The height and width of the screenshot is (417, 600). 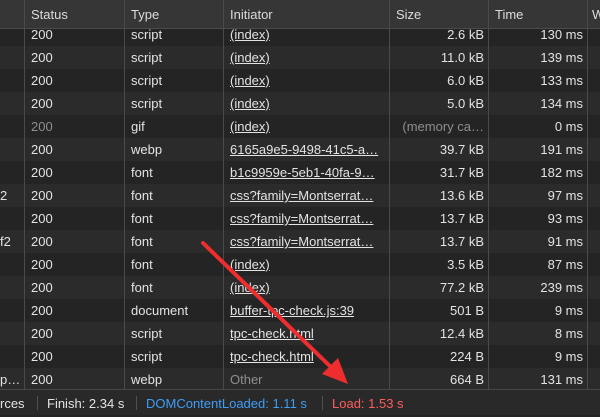 What do you see at coordinates (86, 403) in the screenshot?
I see `finish-time: Finish: 2.34 s` at bounding box center [86, 403].